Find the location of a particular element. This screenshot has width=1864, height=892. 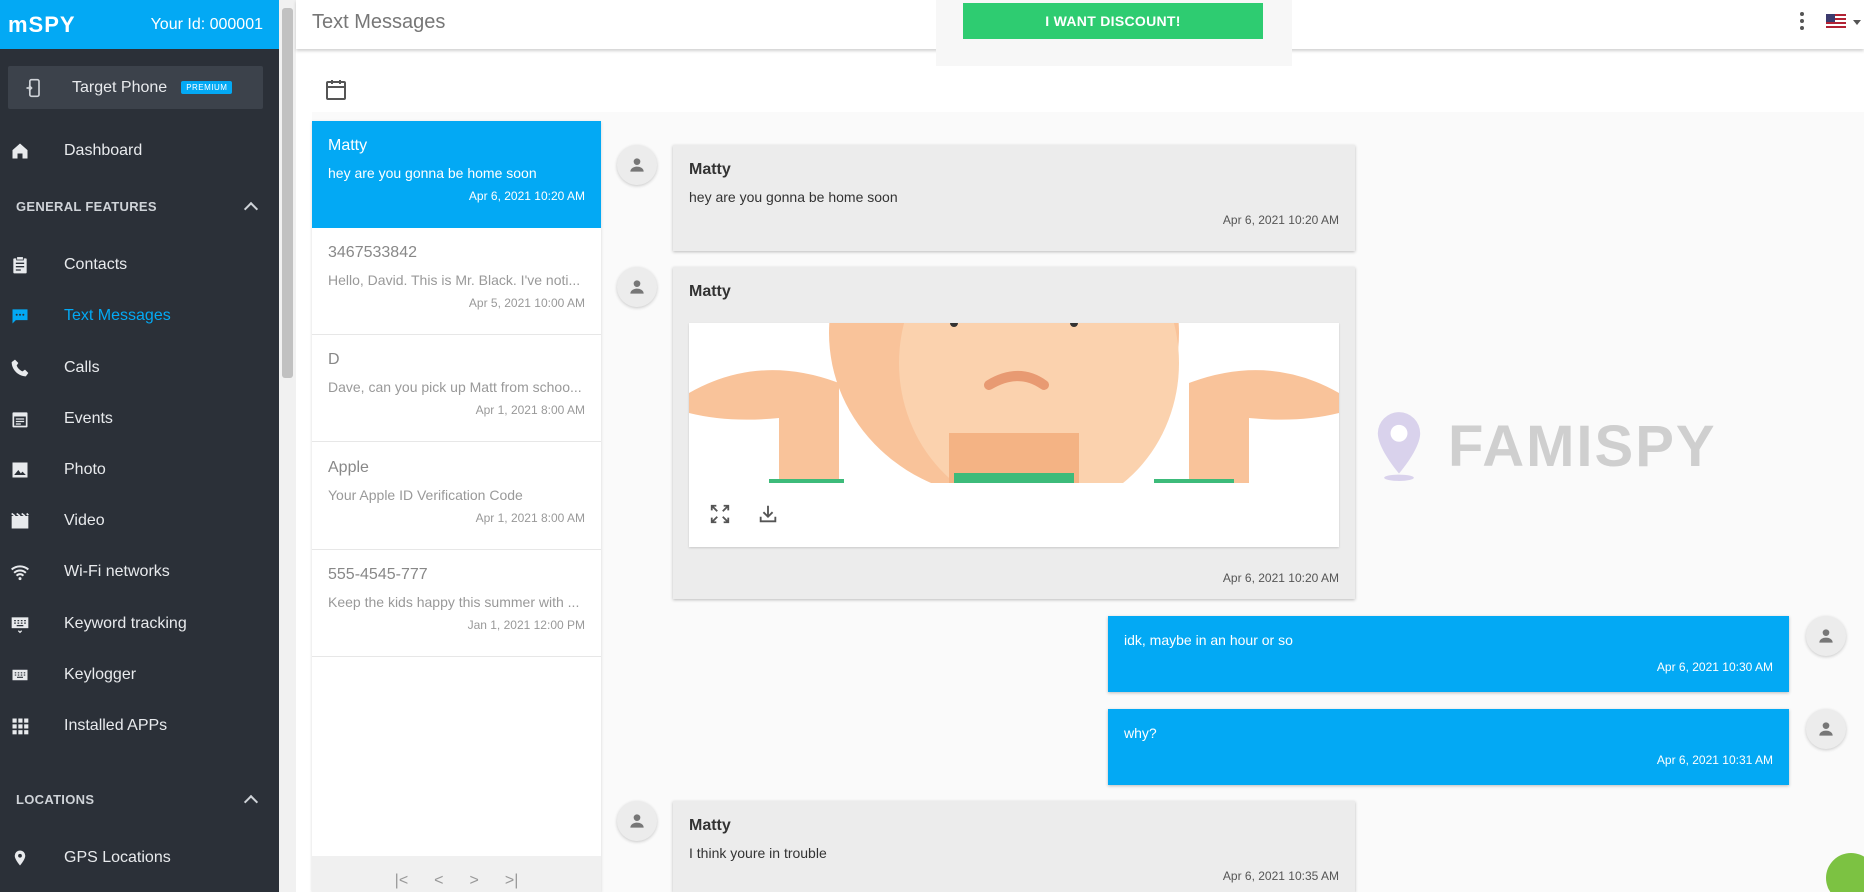

conversation-preview: hey are you gonna be home soon is located at coordinates (432, 173).